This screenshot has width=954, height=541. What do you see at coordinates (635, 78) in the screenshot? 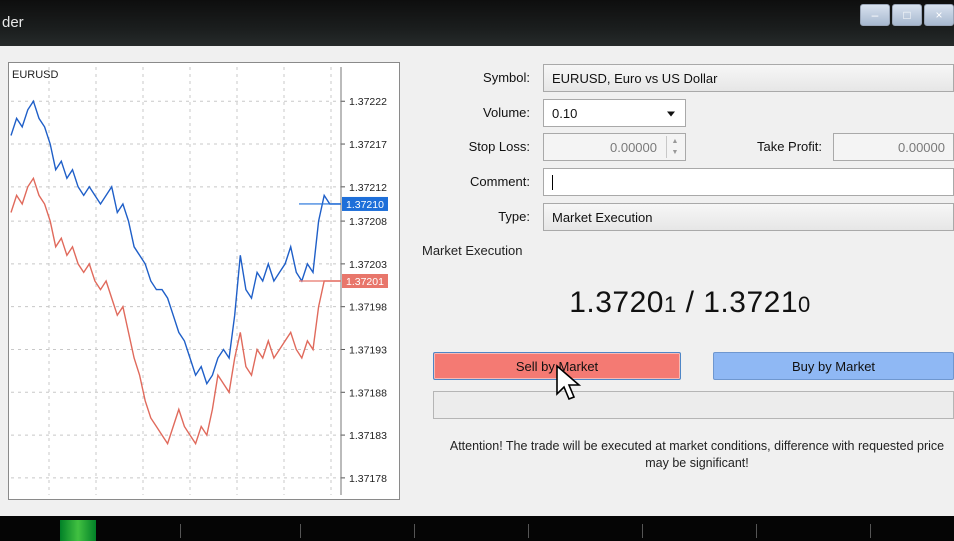
I see `symbol-value: EURUSD, Euro vs US Dollar` at bounding box center [635, 78].